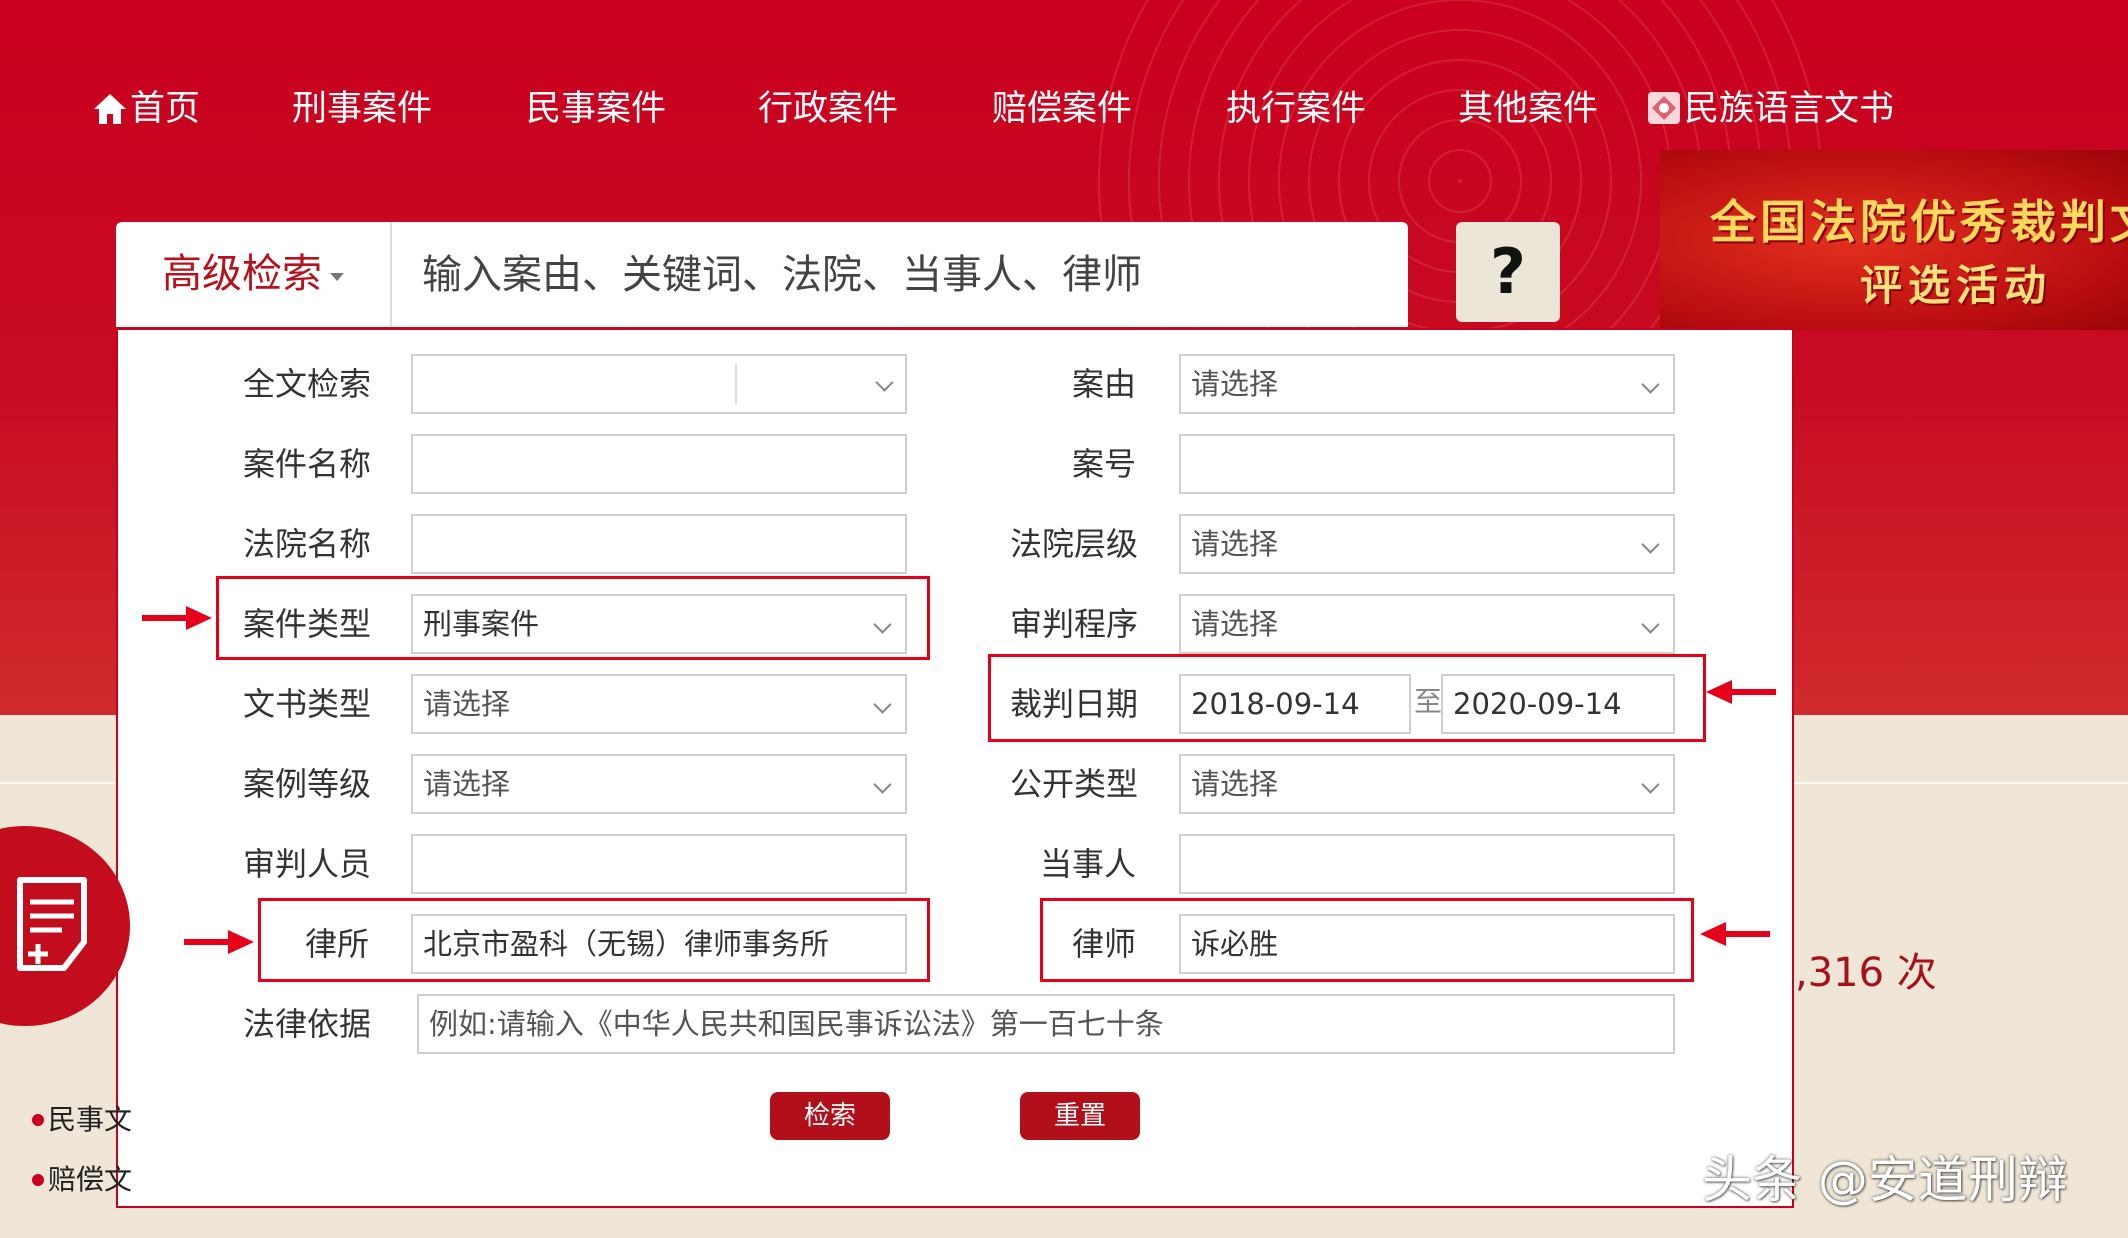  What do you see at coordinates (90, 1119) in the screenshot?
I see `list-item-label: 民事文` at bounding box center [90, 1119].